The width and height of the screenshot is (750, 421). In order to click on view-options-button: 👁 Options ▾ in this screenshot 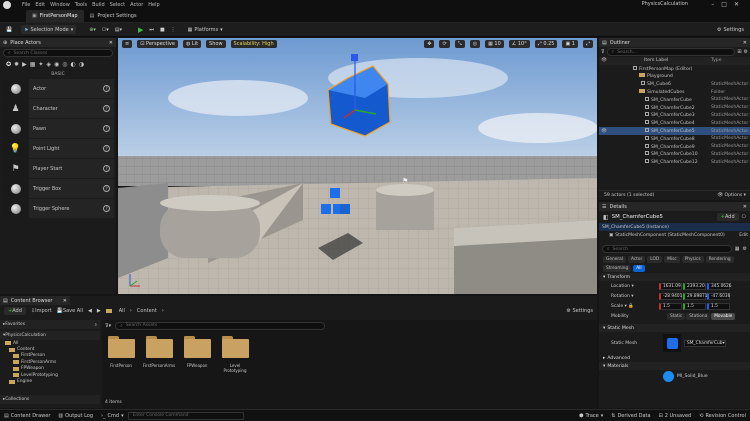, I will do `click(731, 195)`.